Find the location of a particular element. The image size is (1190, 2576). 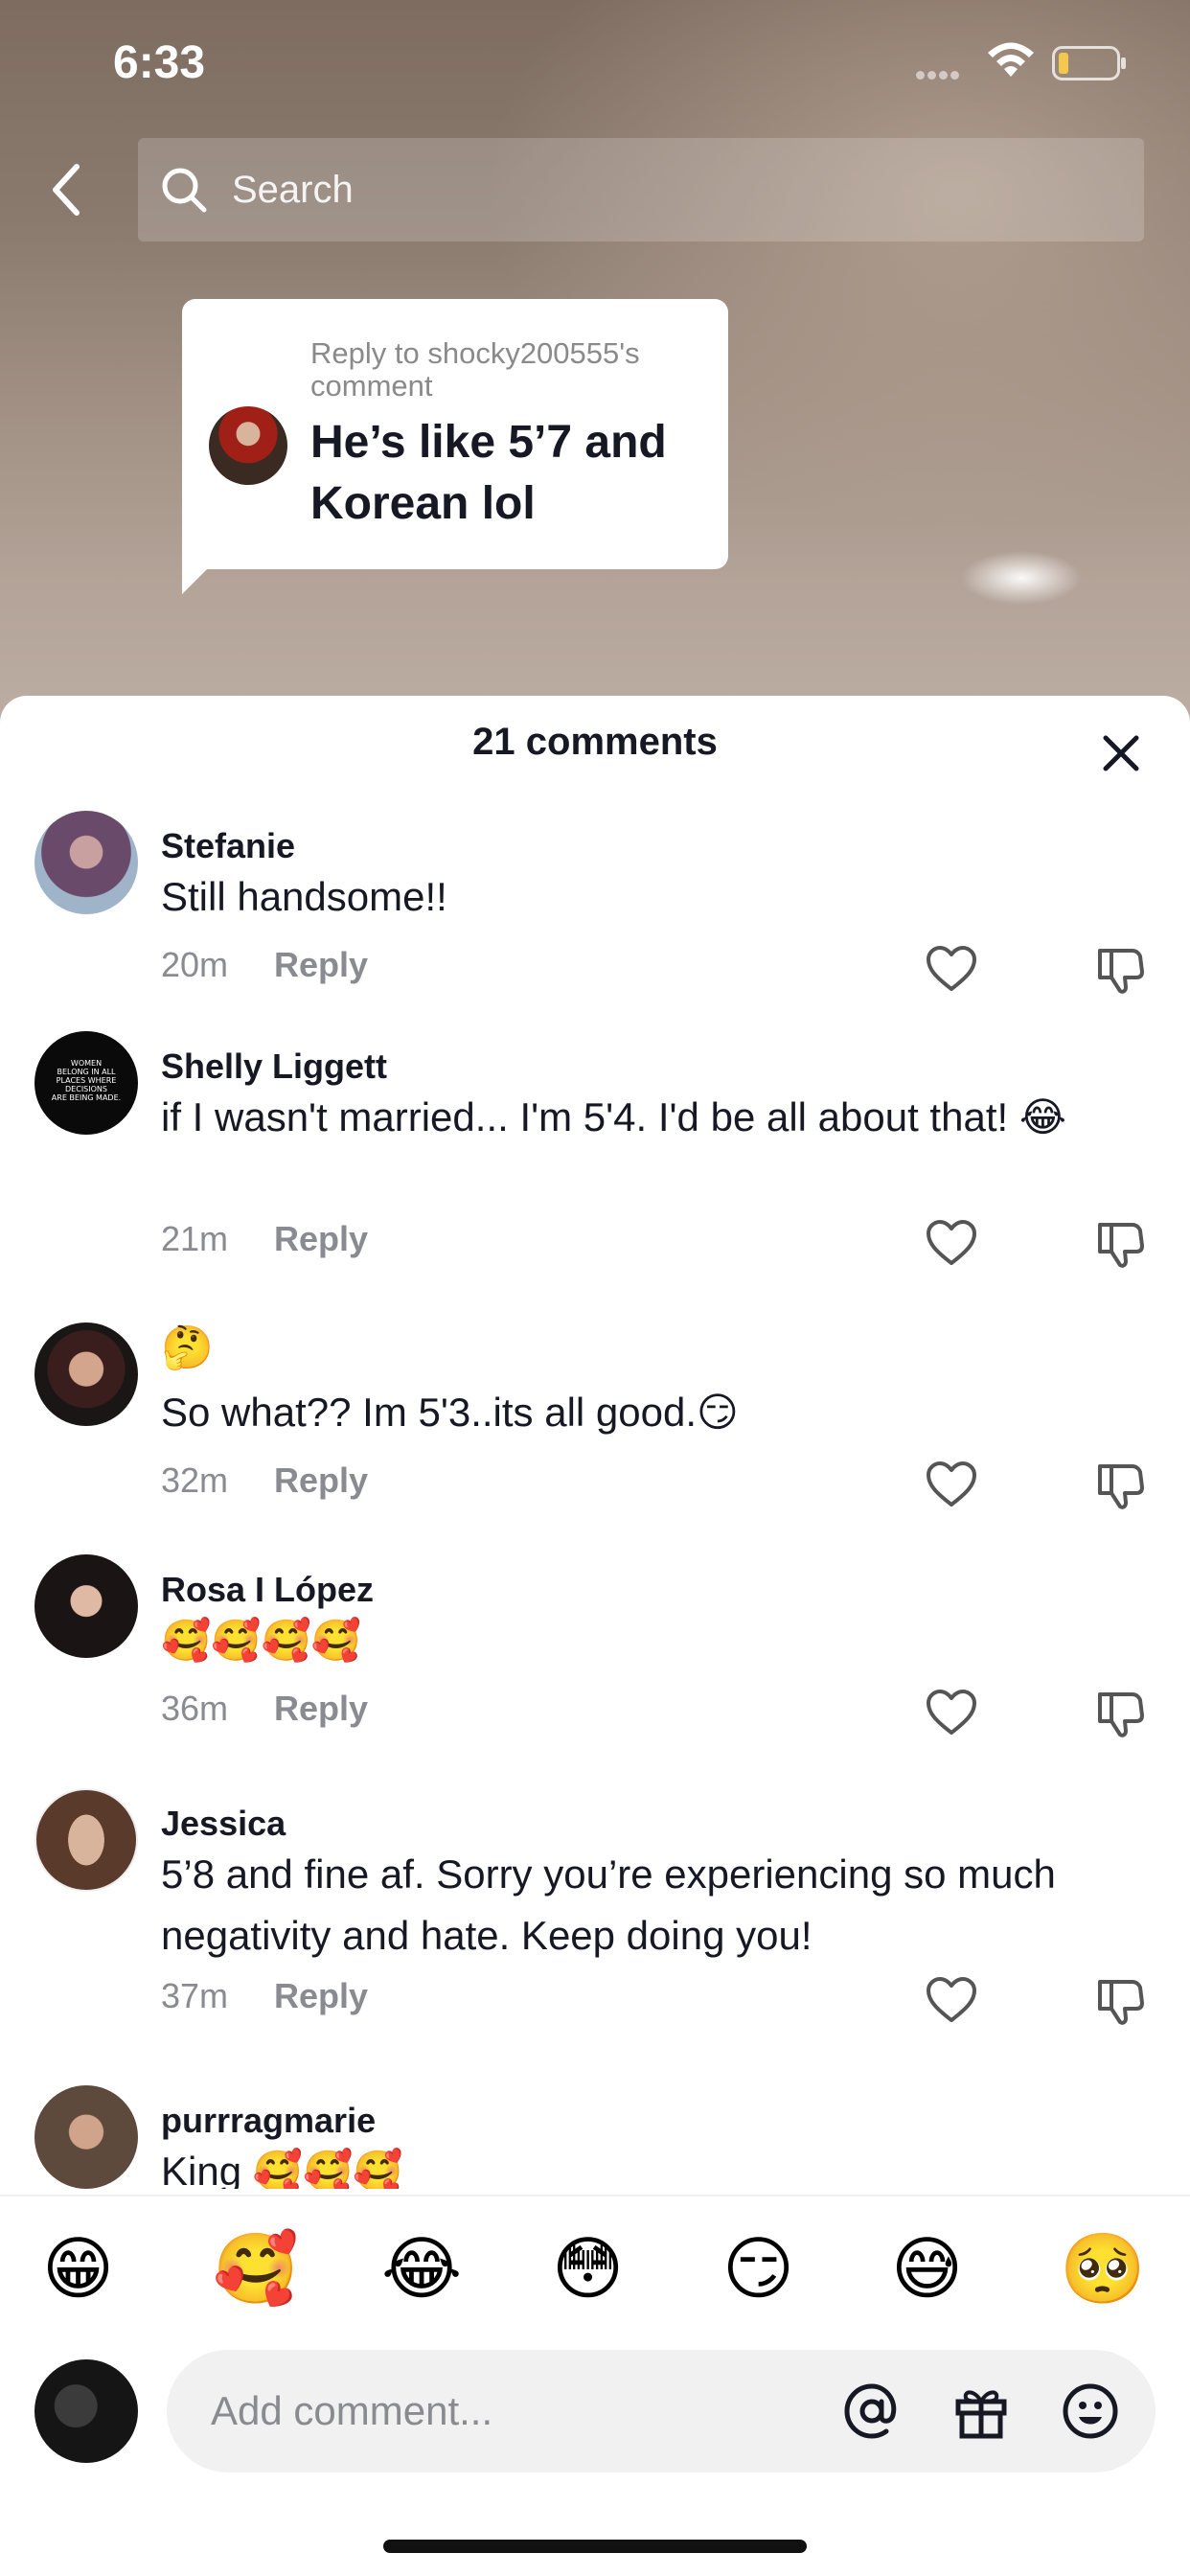

comment-meta: 20m Reply is located at coordinates (264, 965).